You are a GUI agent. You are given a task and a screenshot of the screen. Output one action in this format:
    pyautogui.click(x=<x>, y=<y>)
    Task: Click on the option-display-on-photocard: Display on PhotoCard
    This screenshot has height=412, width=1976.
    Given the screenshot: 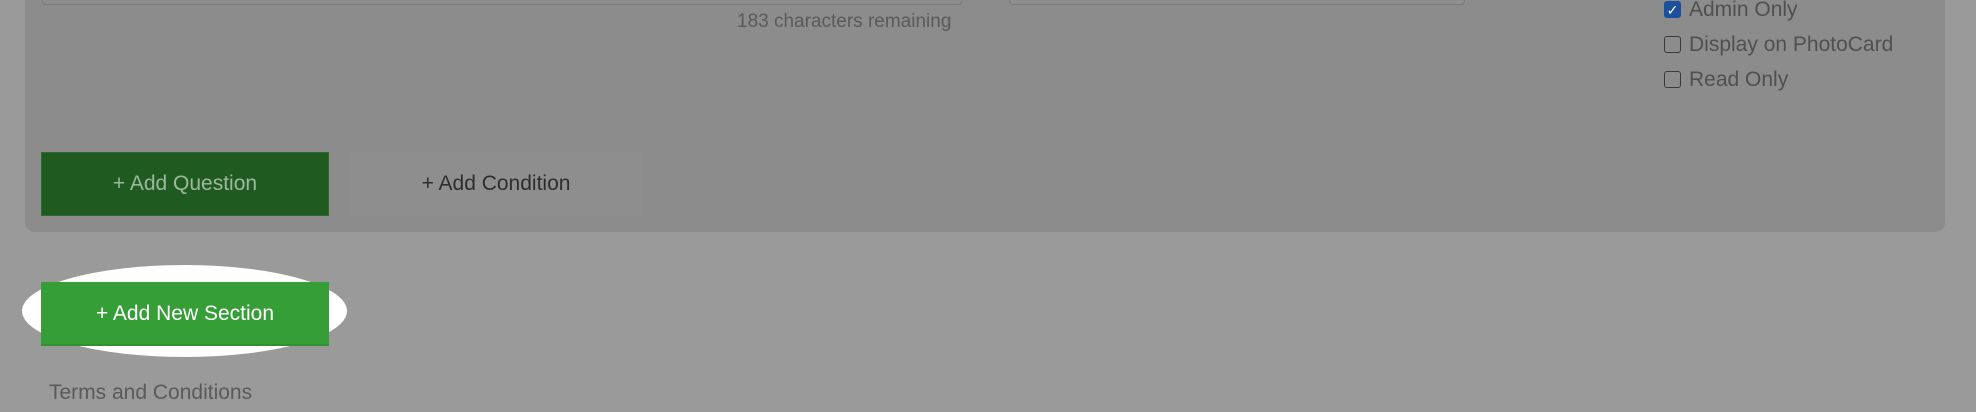 What is the action you would take?
    pyautogui.click(x=1778, y=44)
    